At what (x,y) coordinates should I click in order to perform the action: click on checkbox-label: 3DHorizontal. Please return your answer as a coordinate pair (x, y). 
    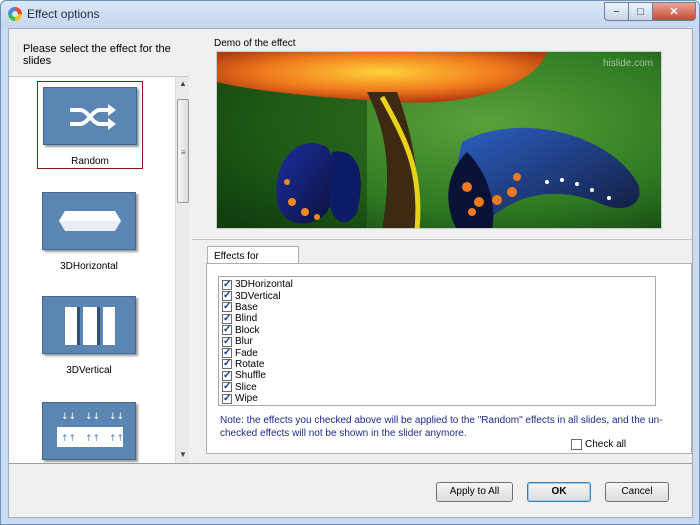
    Looking at the image, I should click on (264, 285).